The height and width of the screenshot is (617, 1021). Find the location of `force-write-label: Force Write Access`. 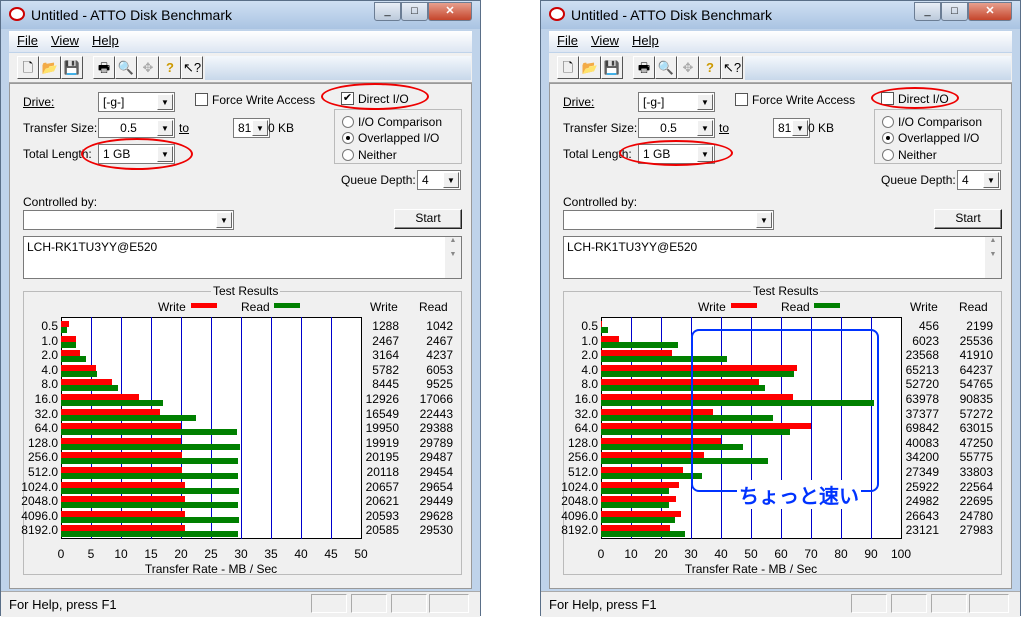

force-write-label: Force Write Access is located at coordinates (804, 100).